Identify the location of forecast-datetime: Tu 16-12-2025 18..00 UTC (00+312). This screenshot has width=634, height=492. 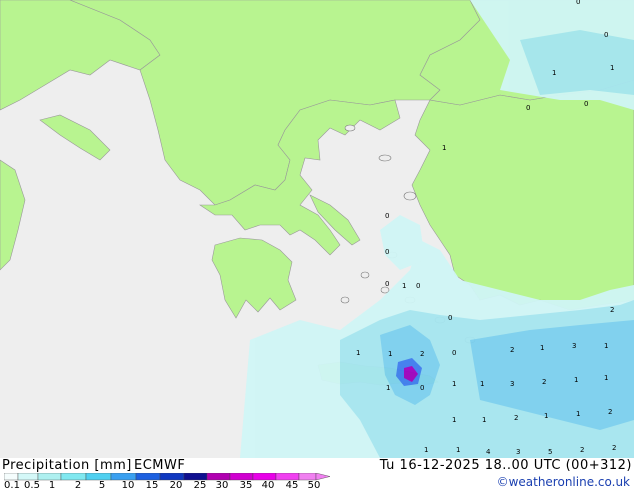
(505, 465).